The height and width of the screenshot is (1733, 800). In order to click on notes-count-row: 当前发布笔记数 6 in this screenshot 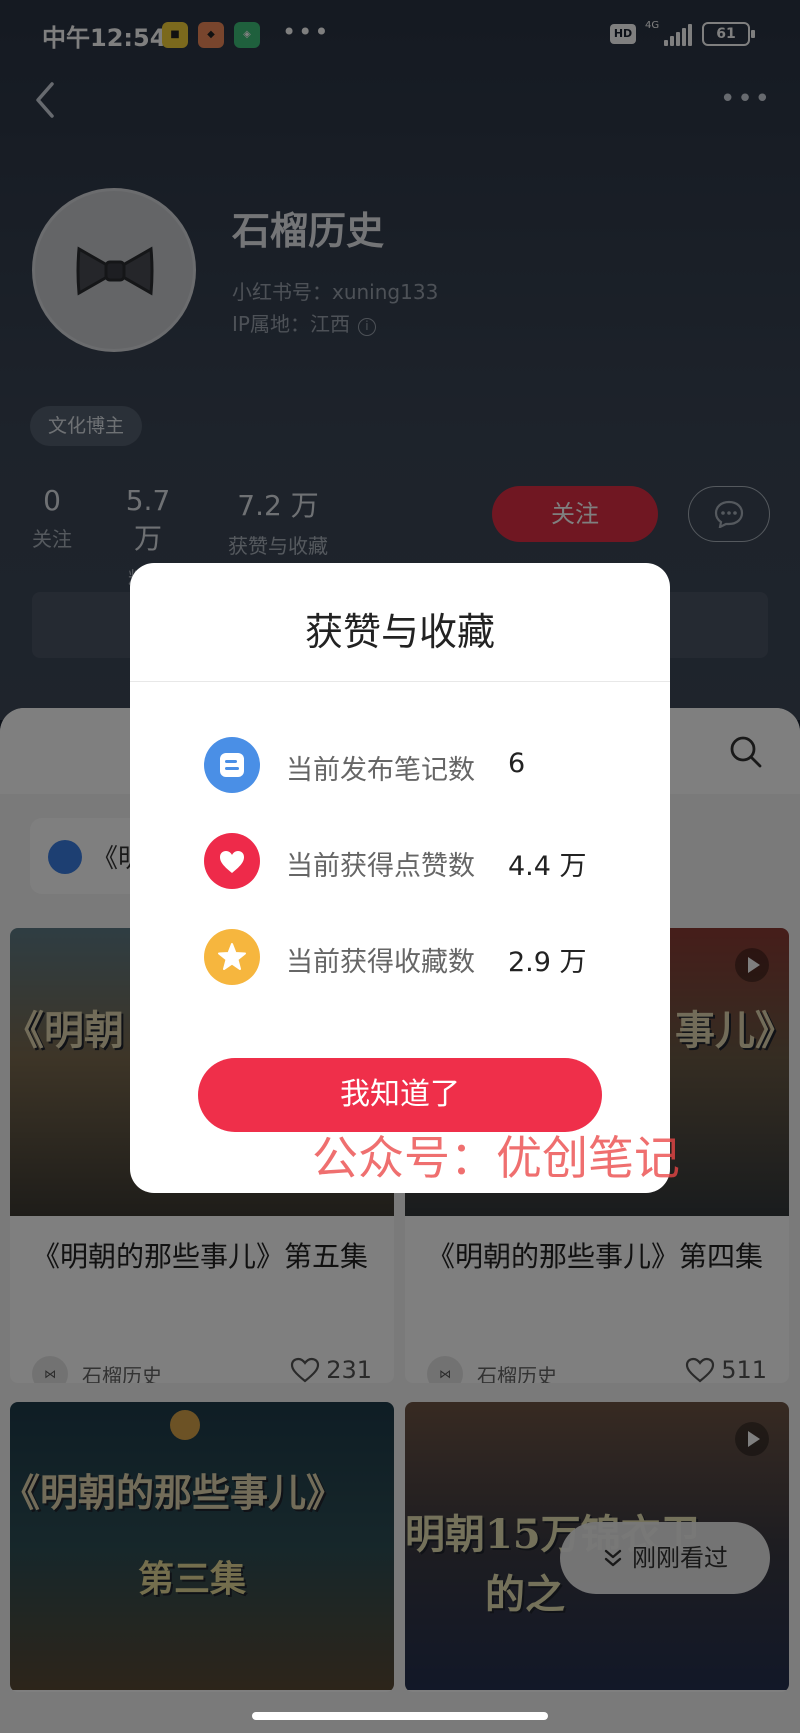, I will do `click(414, 765)`.